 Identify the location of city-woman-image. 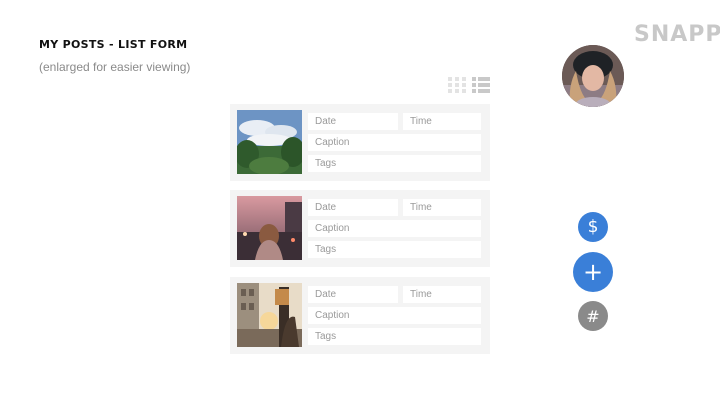
(269, 228).